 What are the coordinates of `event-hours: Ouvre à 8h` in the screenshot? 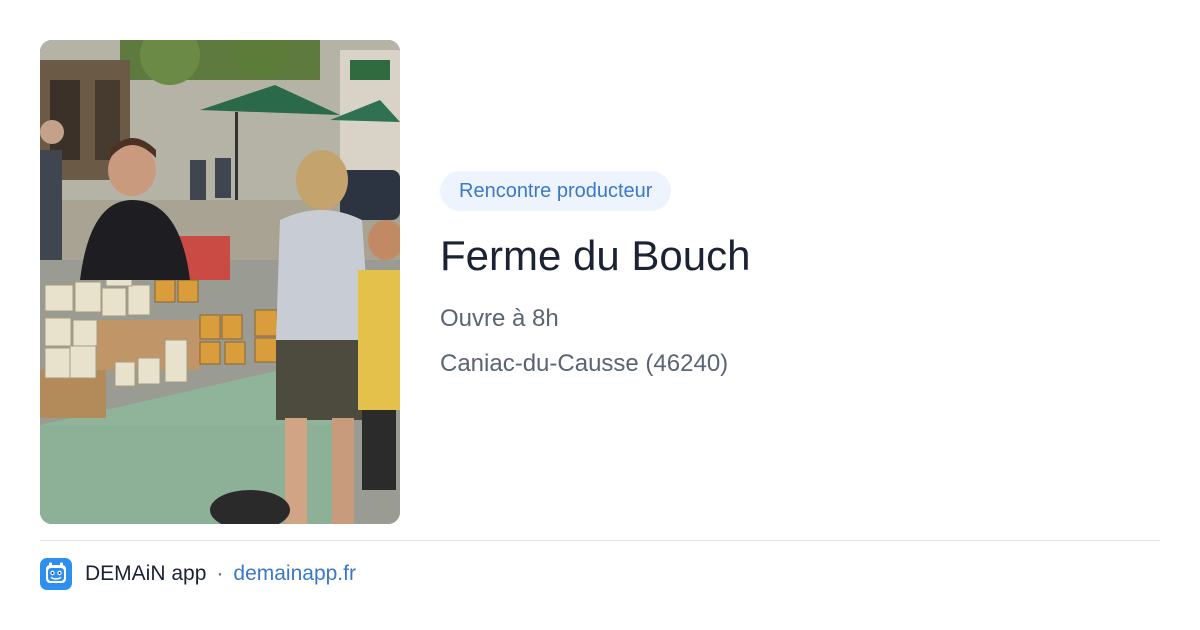 It's located at (499, 318).